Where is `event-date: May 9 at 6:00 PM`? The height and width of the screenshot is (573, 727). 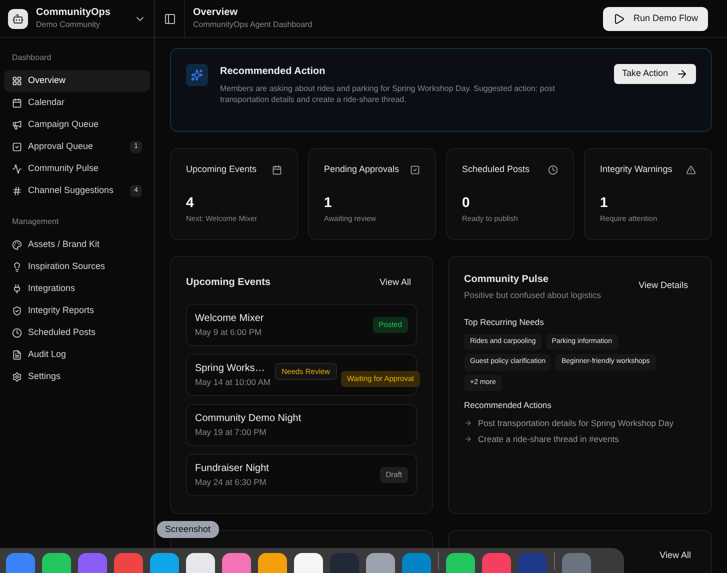
event-date: May 9 at 6:00 PM is located at coordinates (229, 332).